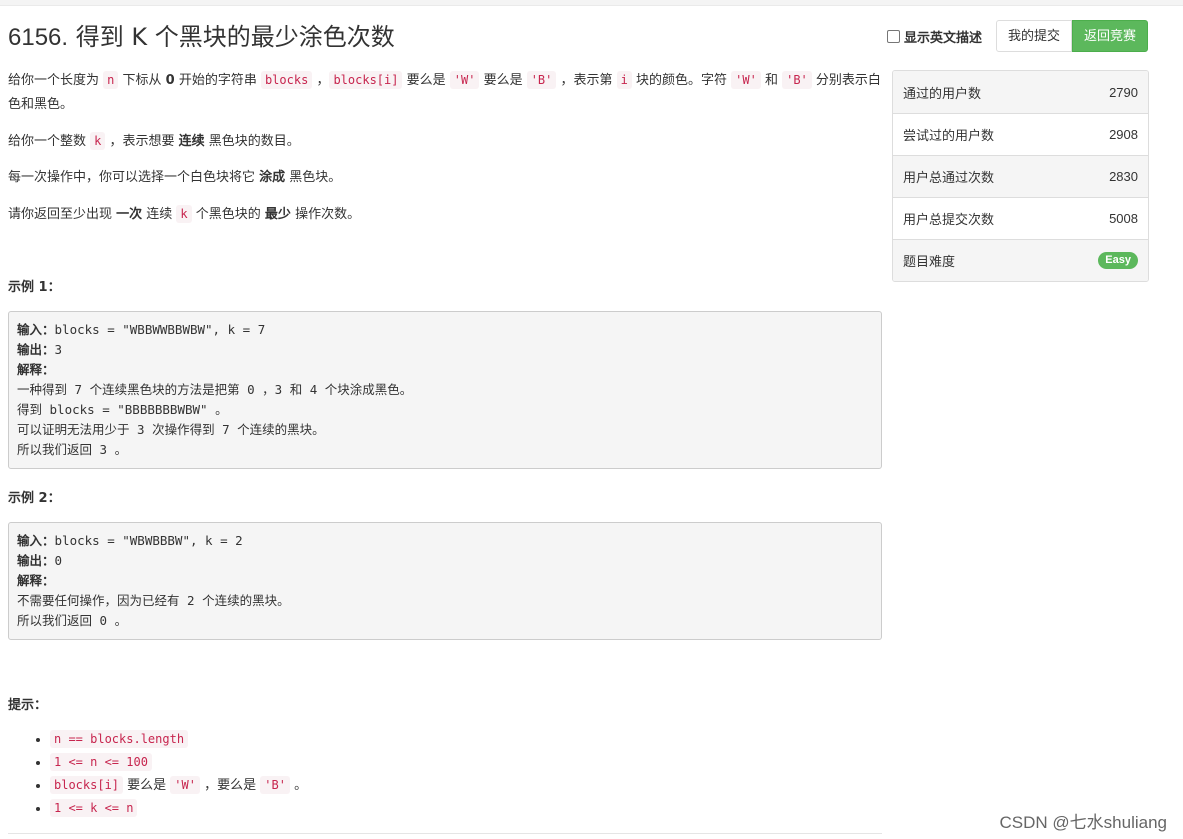 The width and height of the screenshot is (1183, 839). I want to click on text: 块的颜色。字符, so click(681, 80).